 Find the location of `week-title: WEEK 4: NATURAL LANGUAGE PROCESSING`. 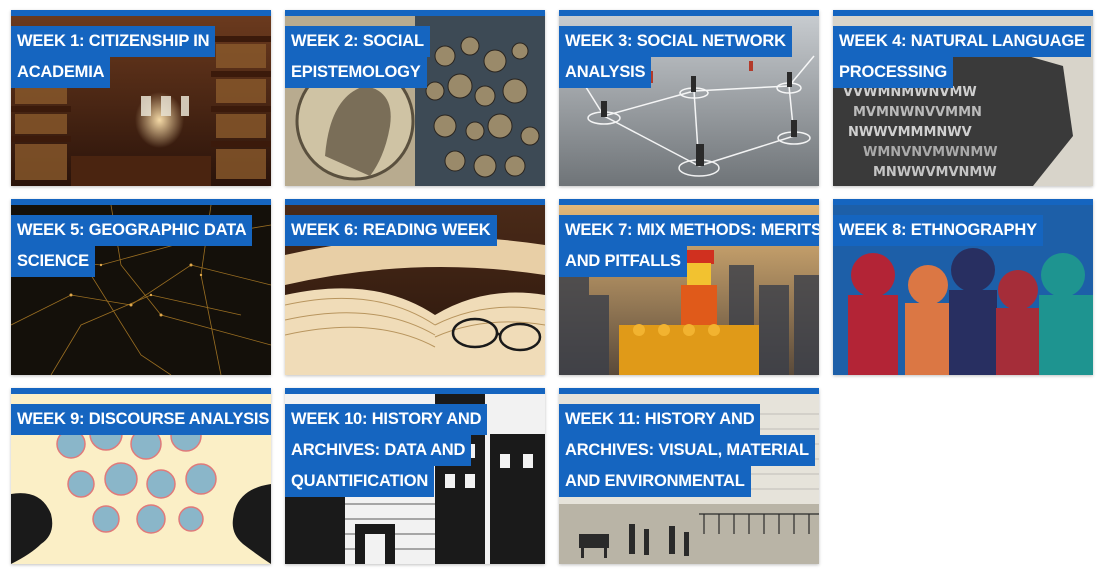

week-title: WEEK 4: NATURAL LANGUAGE PROCESSING is located at coordinates (963, 57).